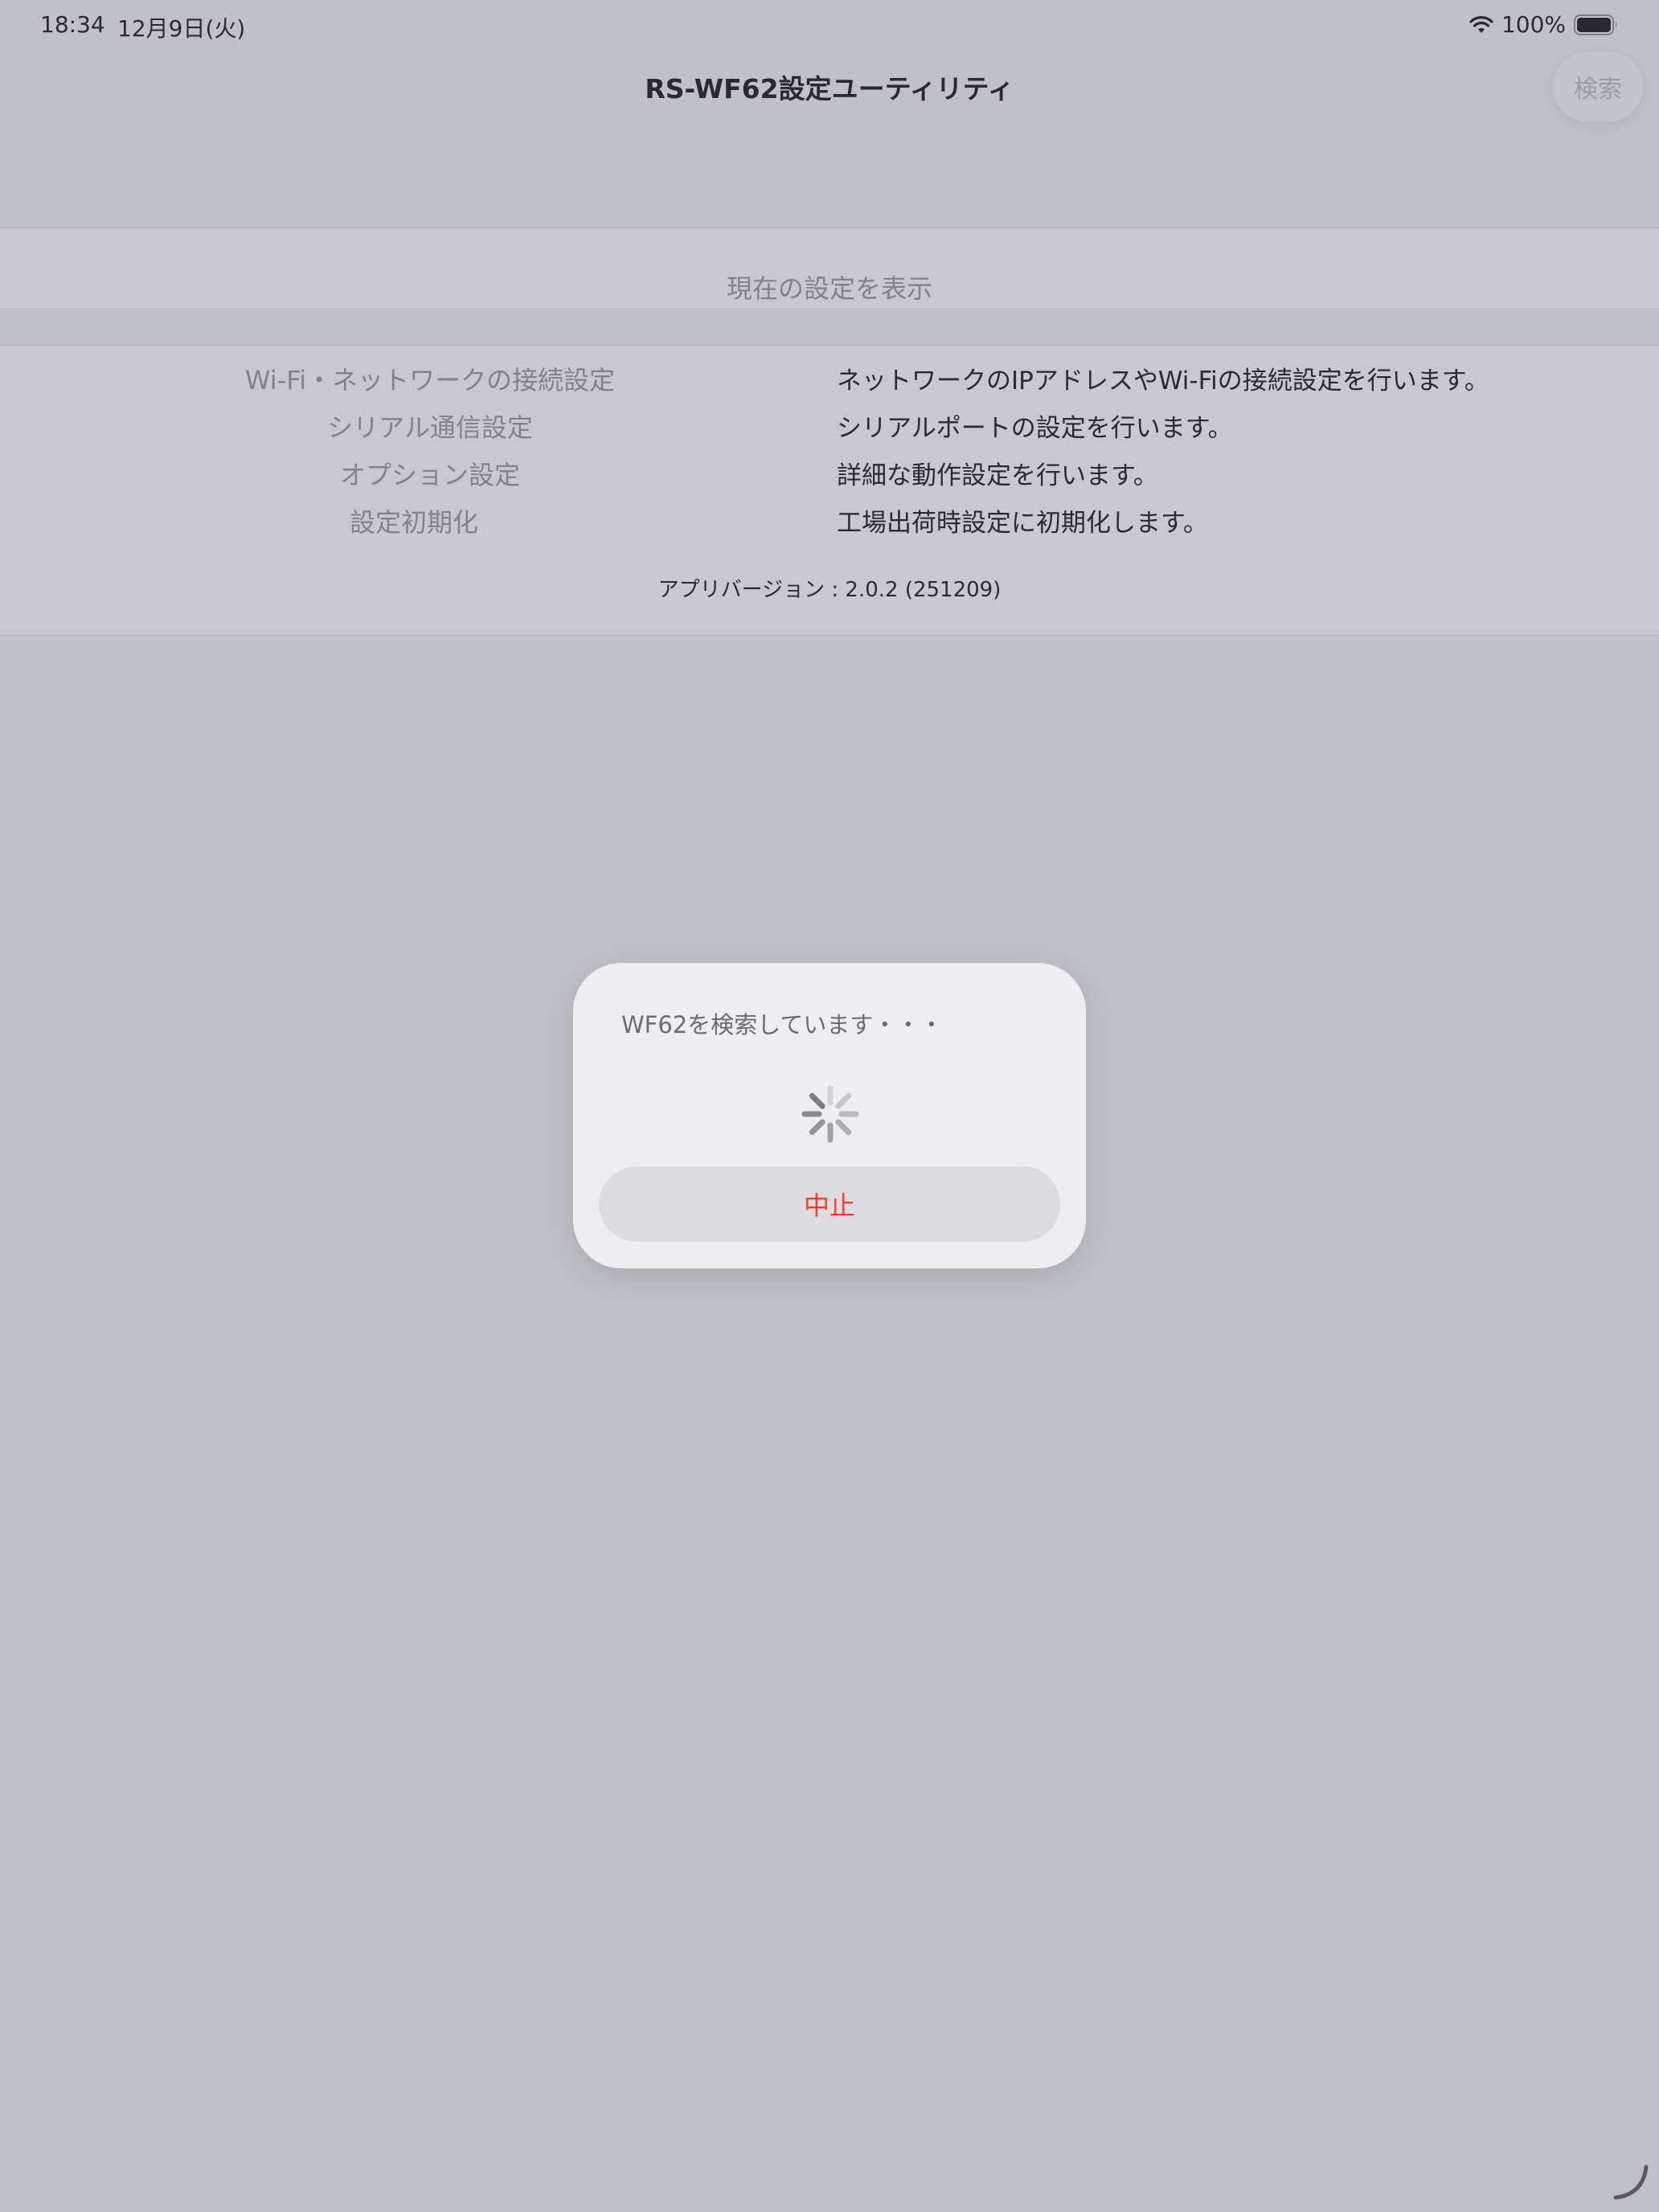 The width and height of the screenshot is (1659, 2212). Describe the element at coordinates (829, 1204) in the screenshot. I see `stop-button: 中止` at that location.